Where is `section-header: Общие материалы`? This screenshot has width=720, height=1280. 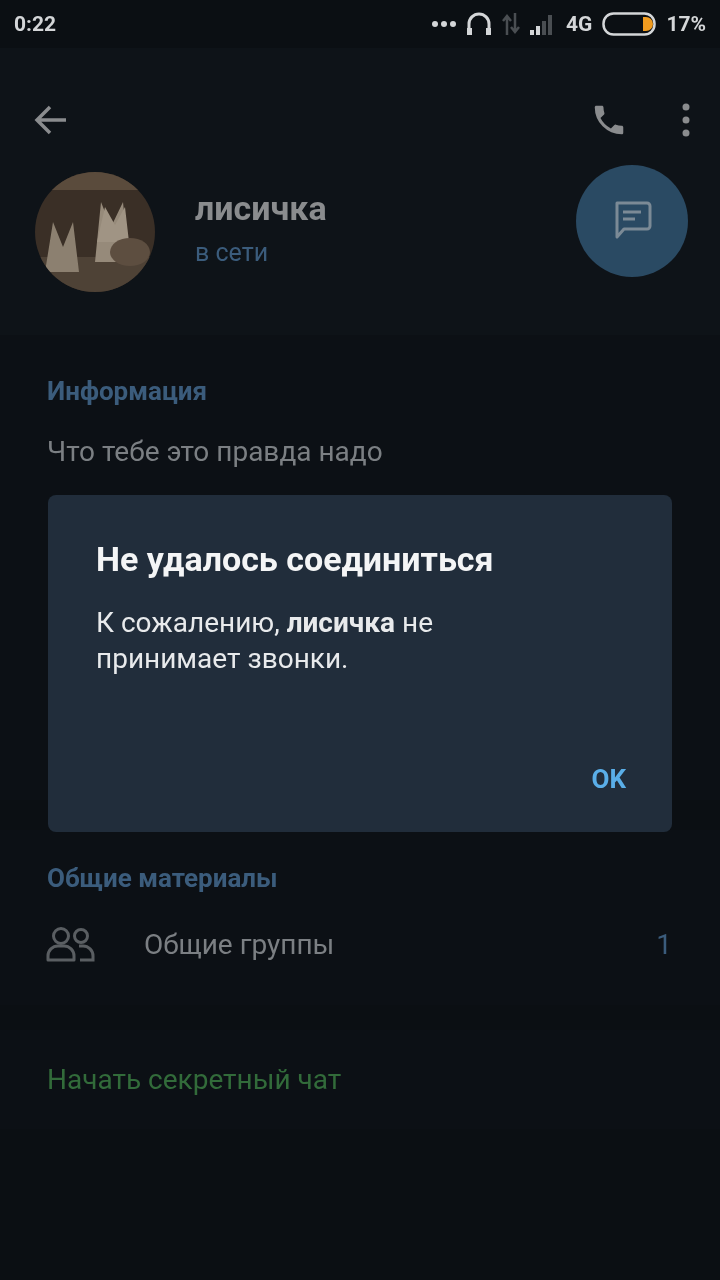
section-header: Общие материалы is located at coordinates (162, 878).